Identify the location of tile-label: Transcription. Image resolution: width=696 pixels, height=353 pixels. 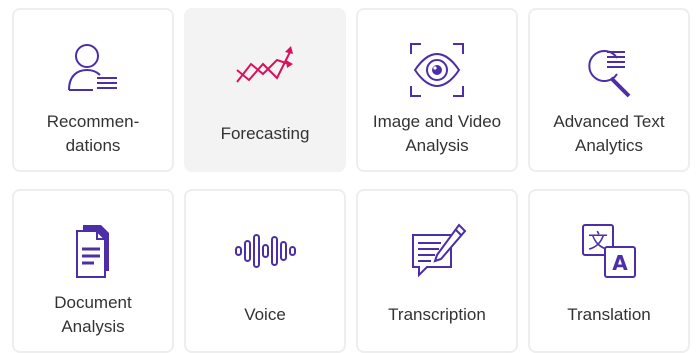
(437, 314).